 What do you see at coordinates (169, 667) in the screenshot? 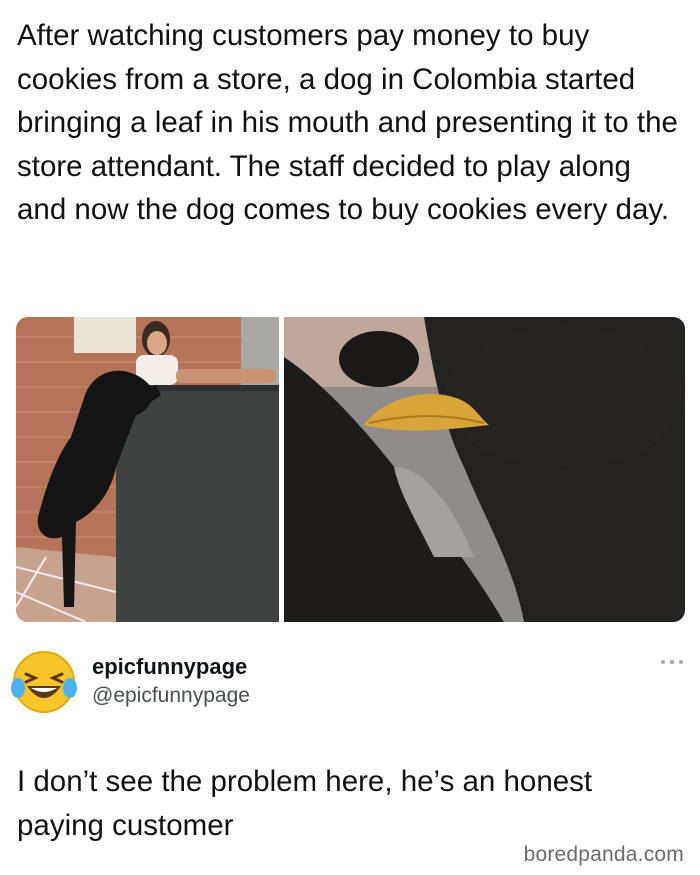
I see `display-name: epicfunnypage` at bounding box center [169, 667].